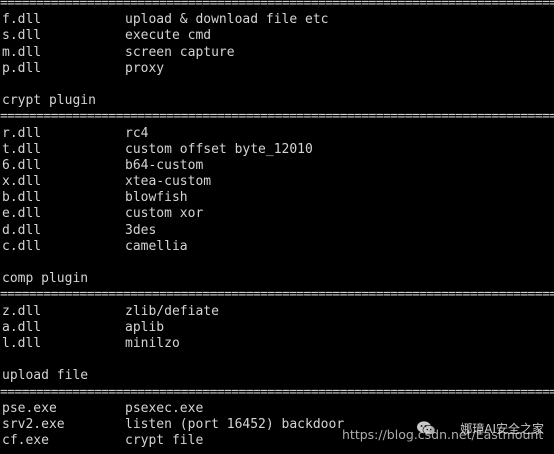  Describe the element at coordinates (168, 36) in the screenshot. I see `file-description: execute cmd` at that location.